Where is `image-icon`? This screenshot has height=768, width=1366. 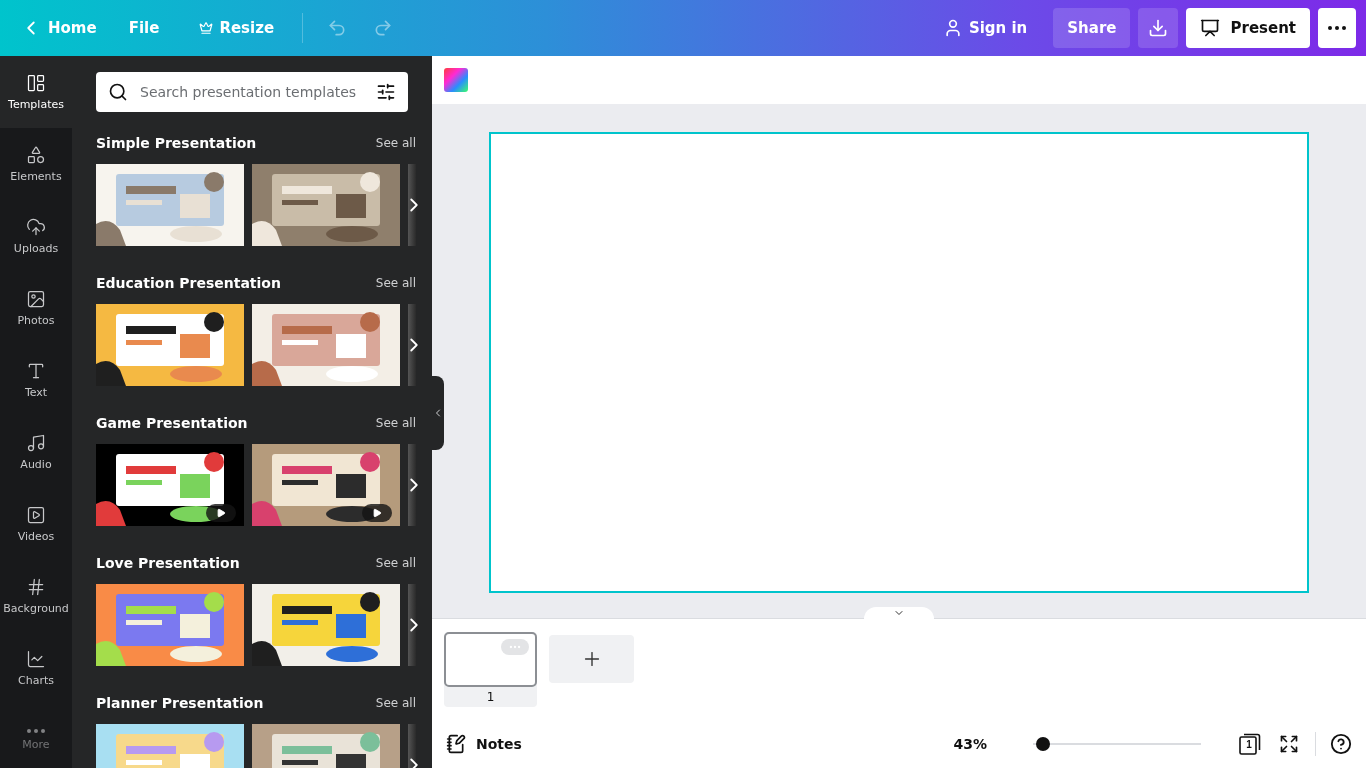
image-icon is located at coordinates (36, 299).